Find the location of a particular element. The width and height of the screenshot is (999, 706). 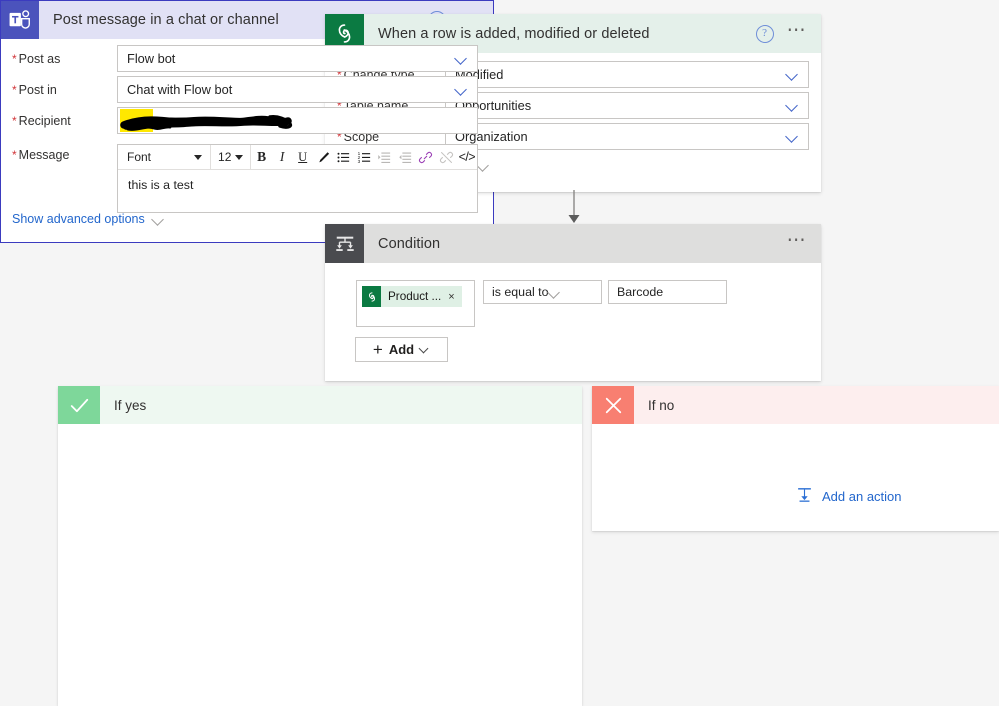

condition-header-actions: ⋯ is located at coordinates (804, 241).